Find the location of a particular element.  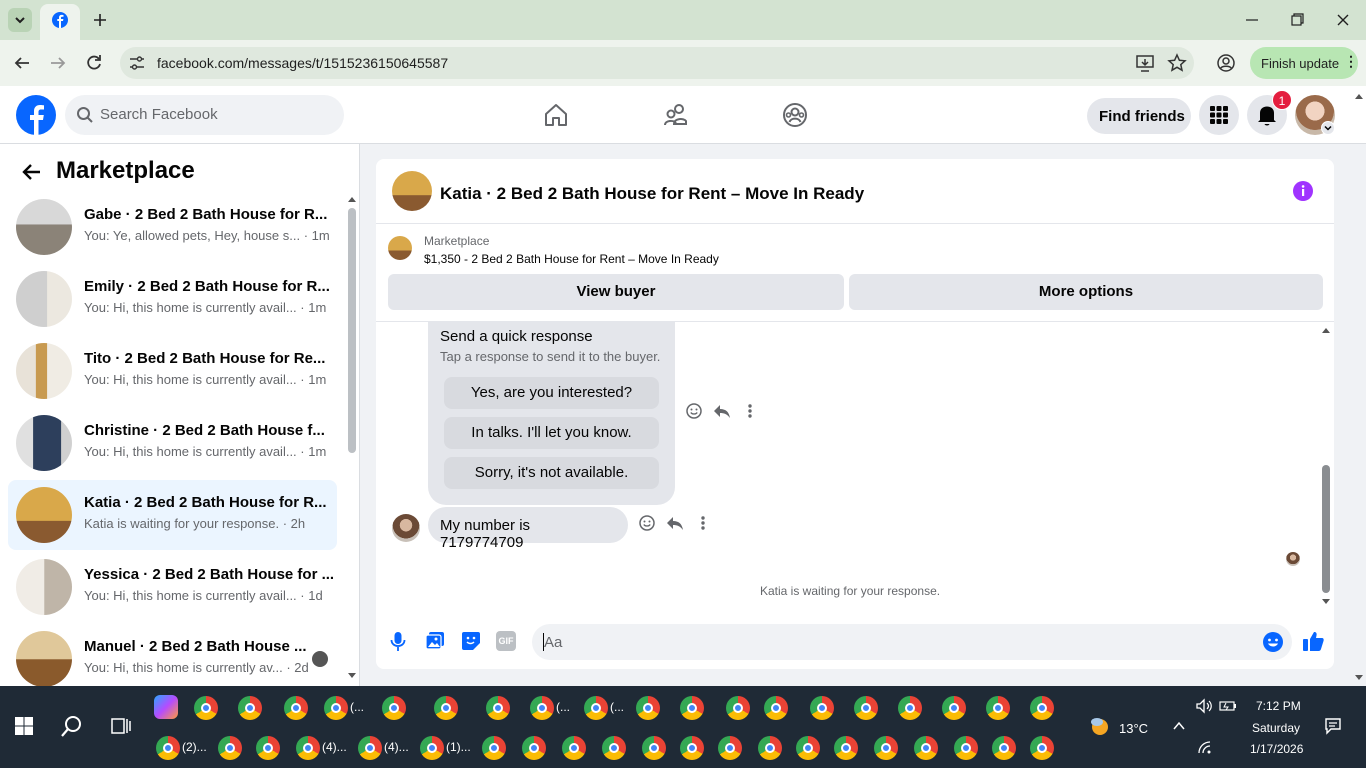

profile-button is located at coordinates (1226, 63).